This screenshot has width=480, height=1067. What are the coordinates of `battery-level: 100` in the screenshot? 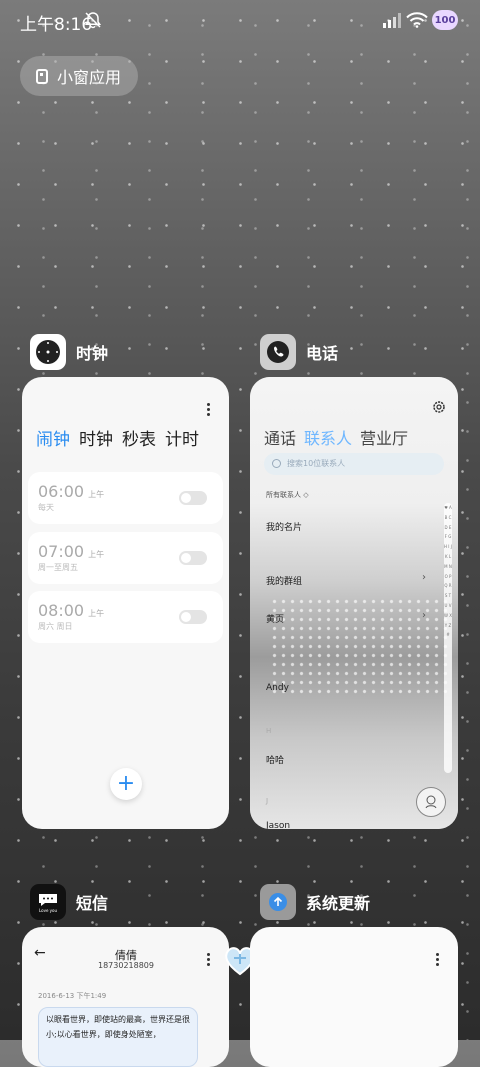 It's located at (445, 20).